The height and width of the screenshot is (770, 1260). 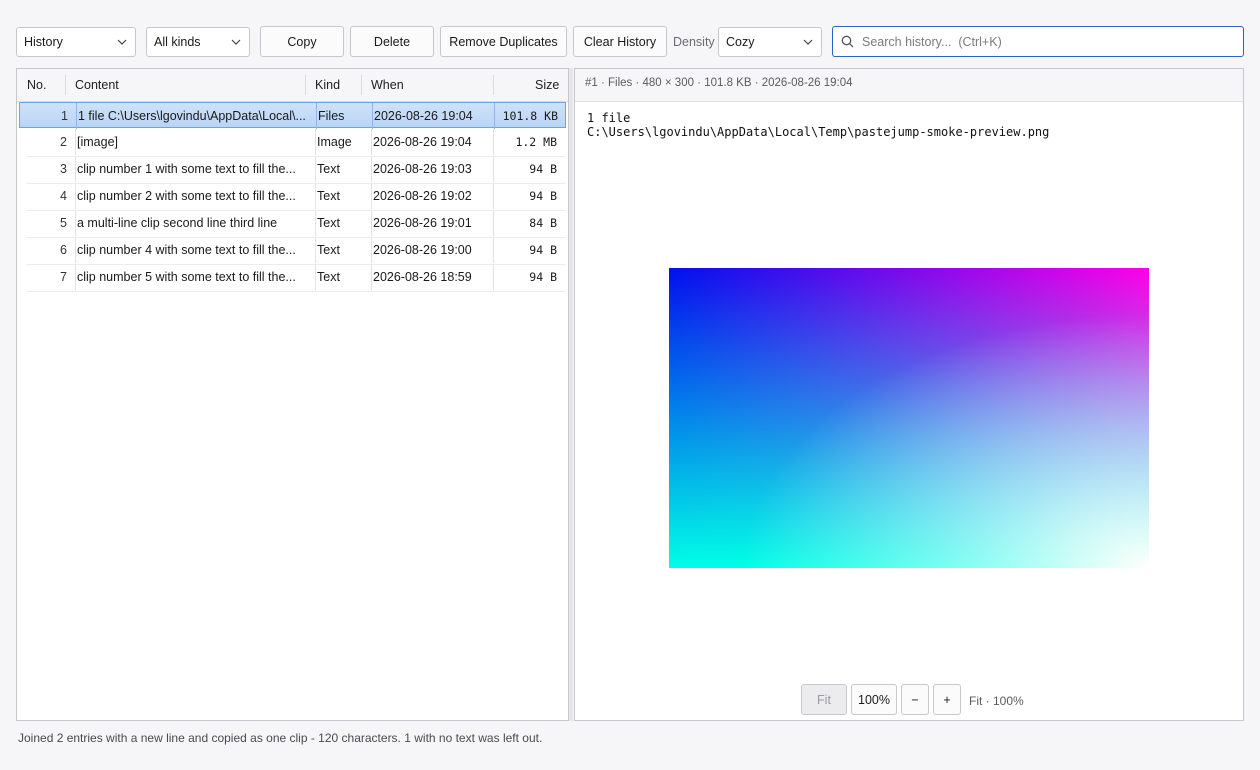 I want to click on search-box, so click(x=1038, y=41).